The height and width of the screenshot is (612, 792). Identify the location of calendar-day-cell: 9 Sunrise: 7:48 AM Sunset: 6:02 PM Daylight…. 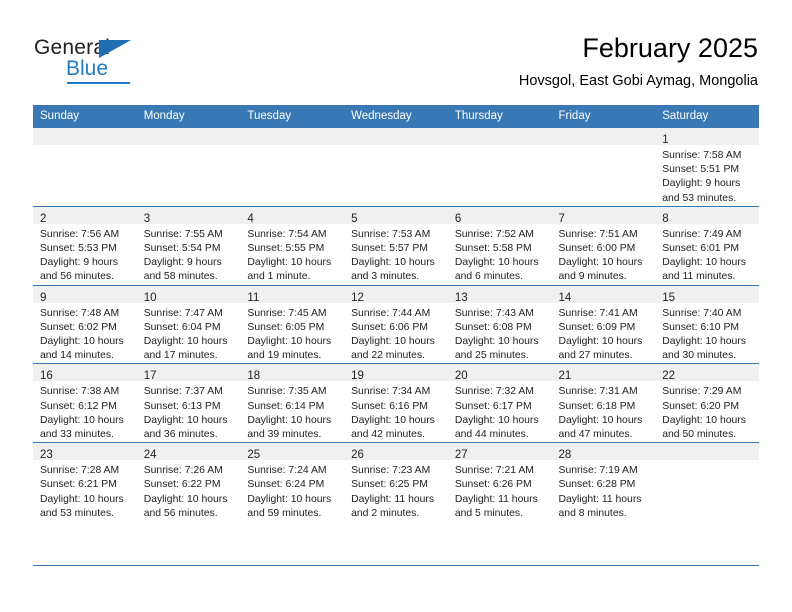
(85, 324).